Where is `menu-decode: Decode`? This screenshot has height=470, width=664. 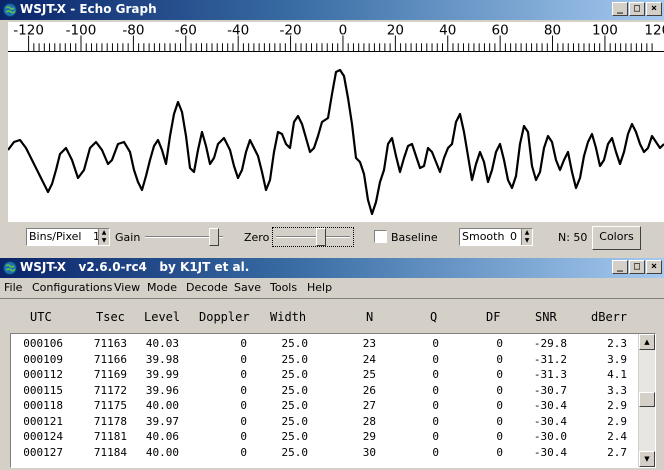 menu-decode: Decode is located at coordinates (207, 287).